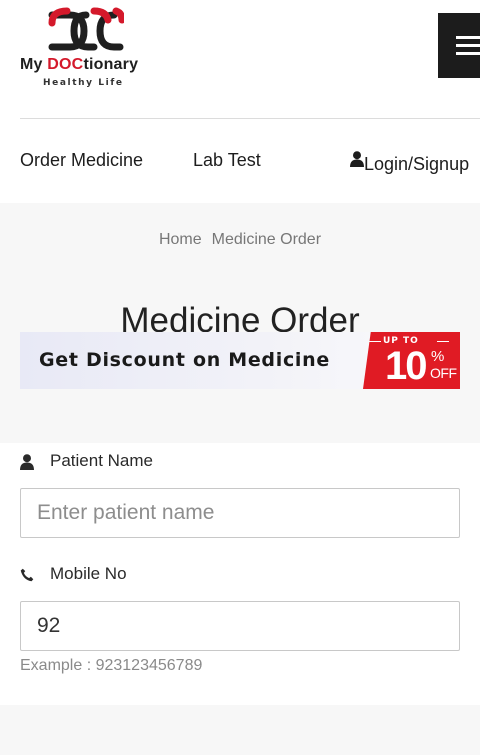  I want to click on brand-name-suffix: tionary, so click(111, 64).